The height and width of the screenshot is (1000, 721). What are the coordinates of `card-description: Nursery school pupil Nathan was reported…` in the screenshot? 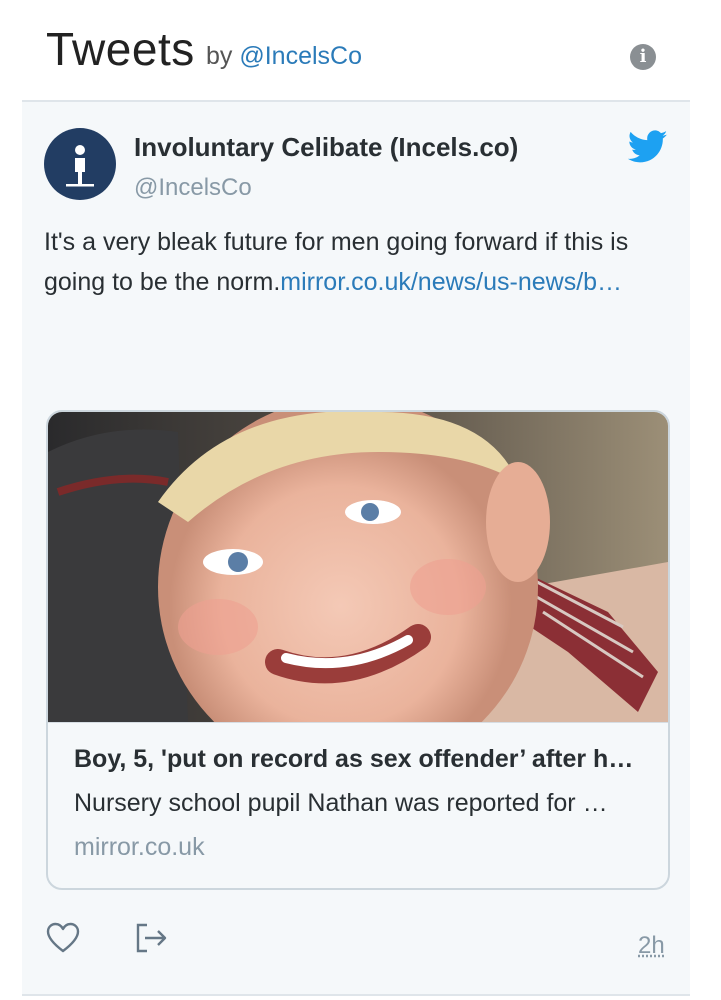 It's located at (341, 803).